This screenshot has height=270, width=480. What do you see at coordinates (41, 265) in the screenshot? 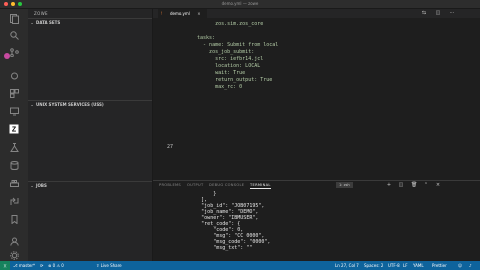
I see `sync-icon: ⟳` at bounding box center [41, 265].